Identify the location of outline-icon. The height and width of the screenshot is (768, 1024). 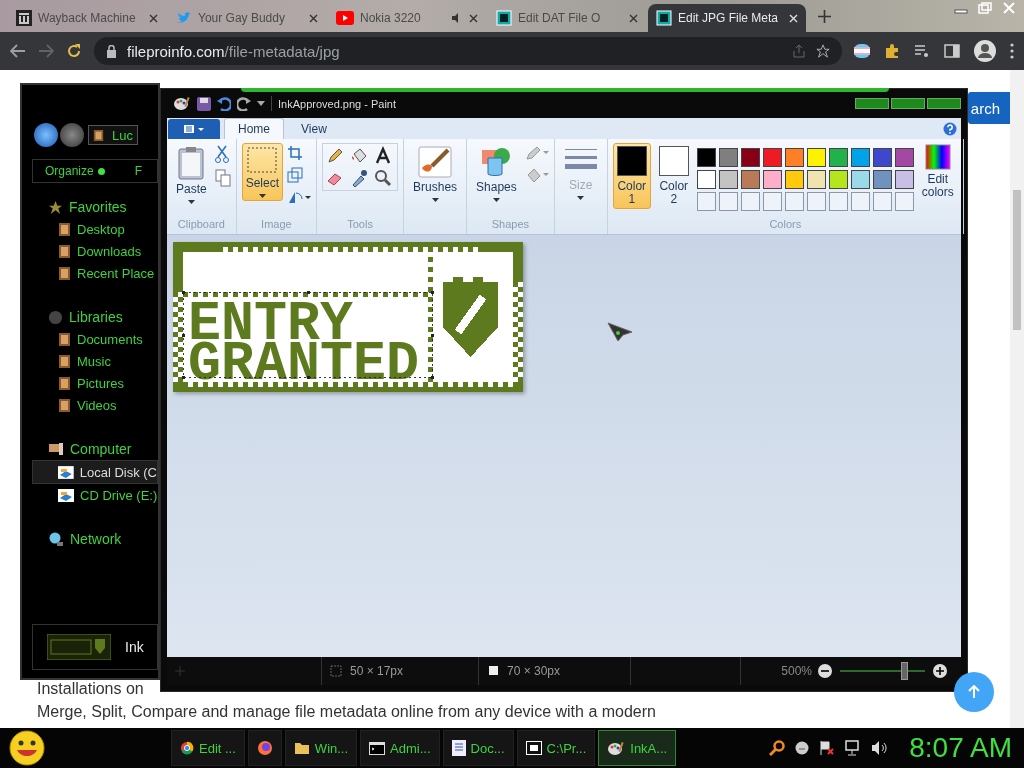
(536, 153).